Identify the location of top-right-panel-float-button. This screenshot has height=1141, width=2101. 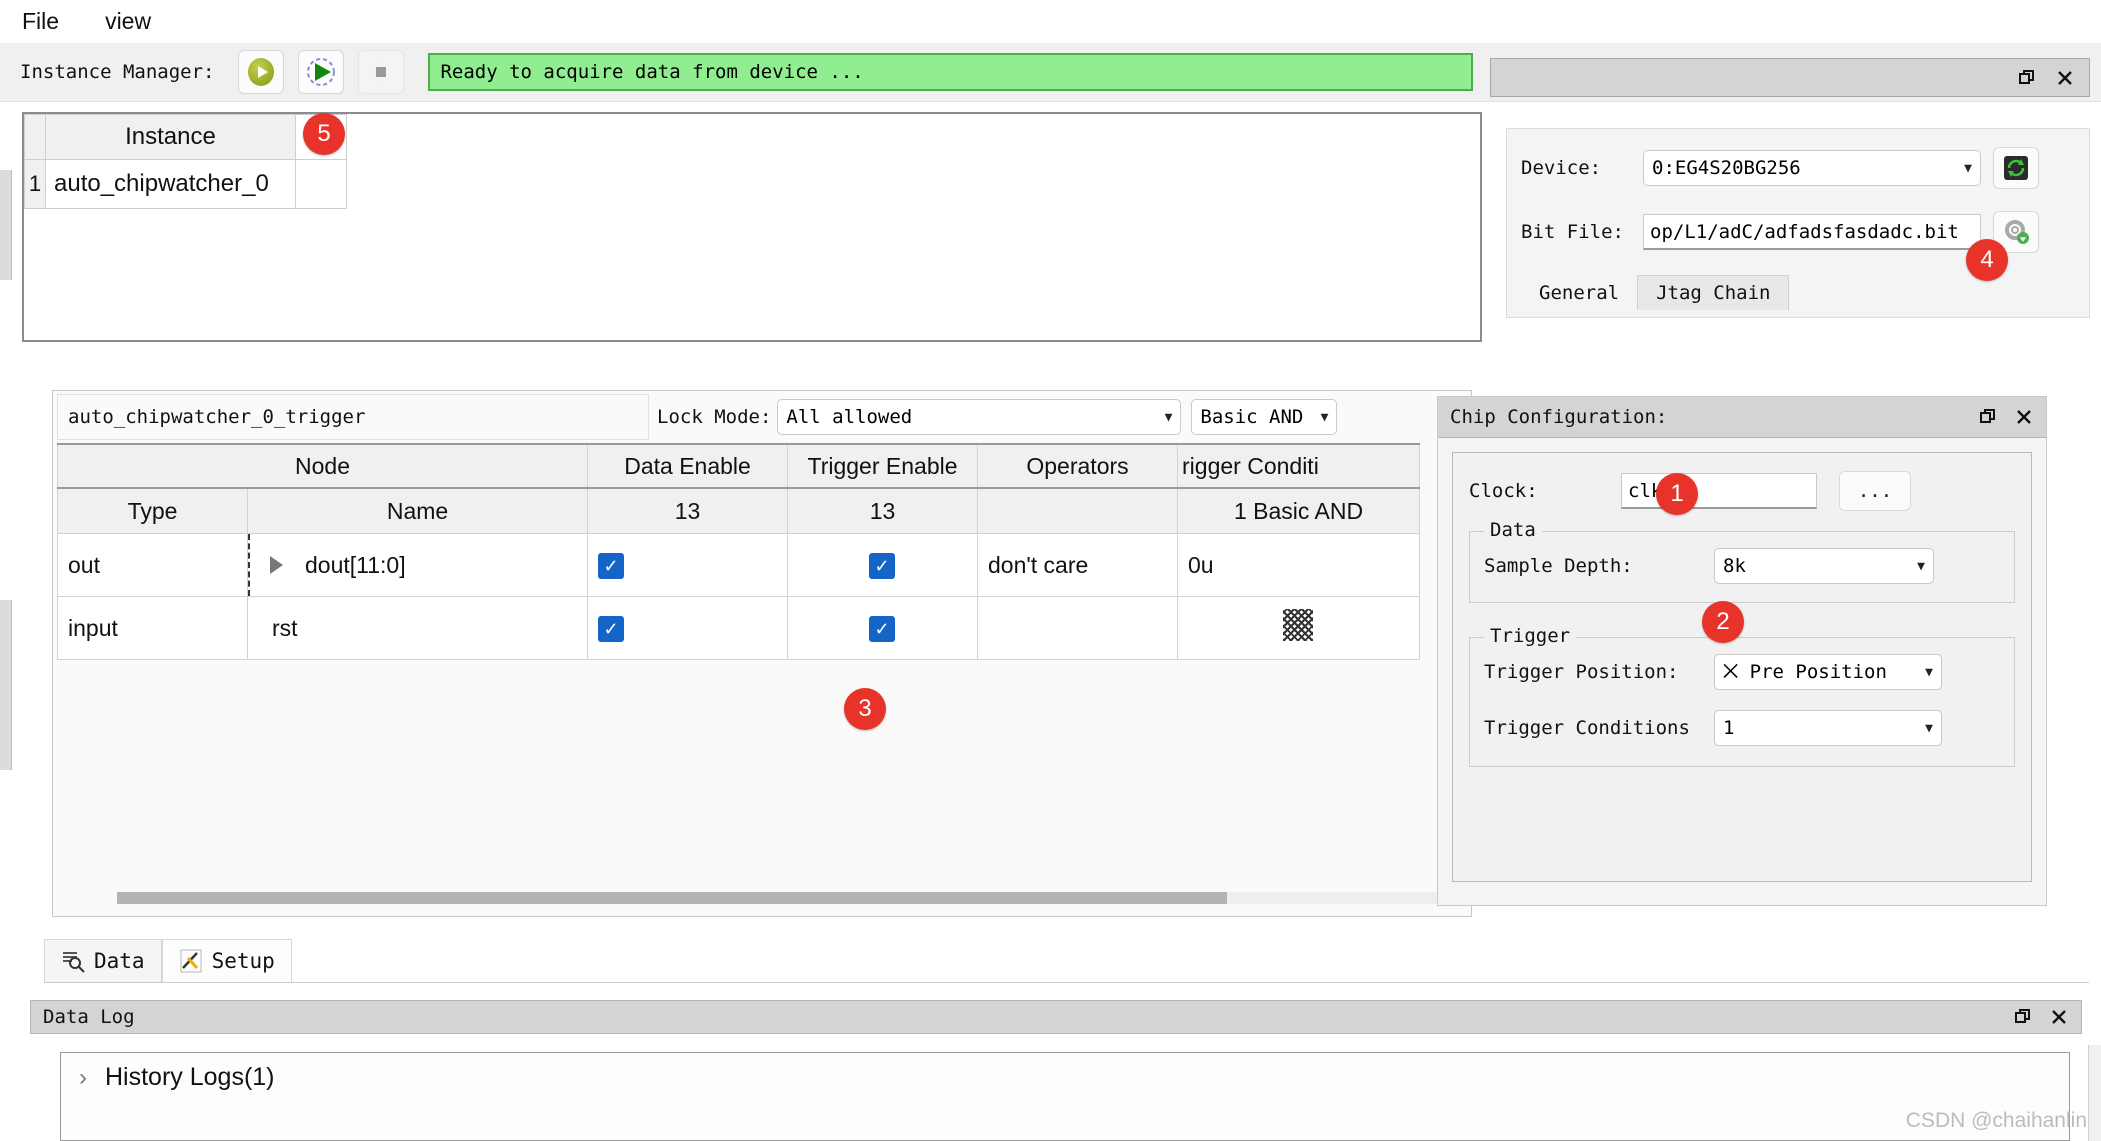
(2027, 78).